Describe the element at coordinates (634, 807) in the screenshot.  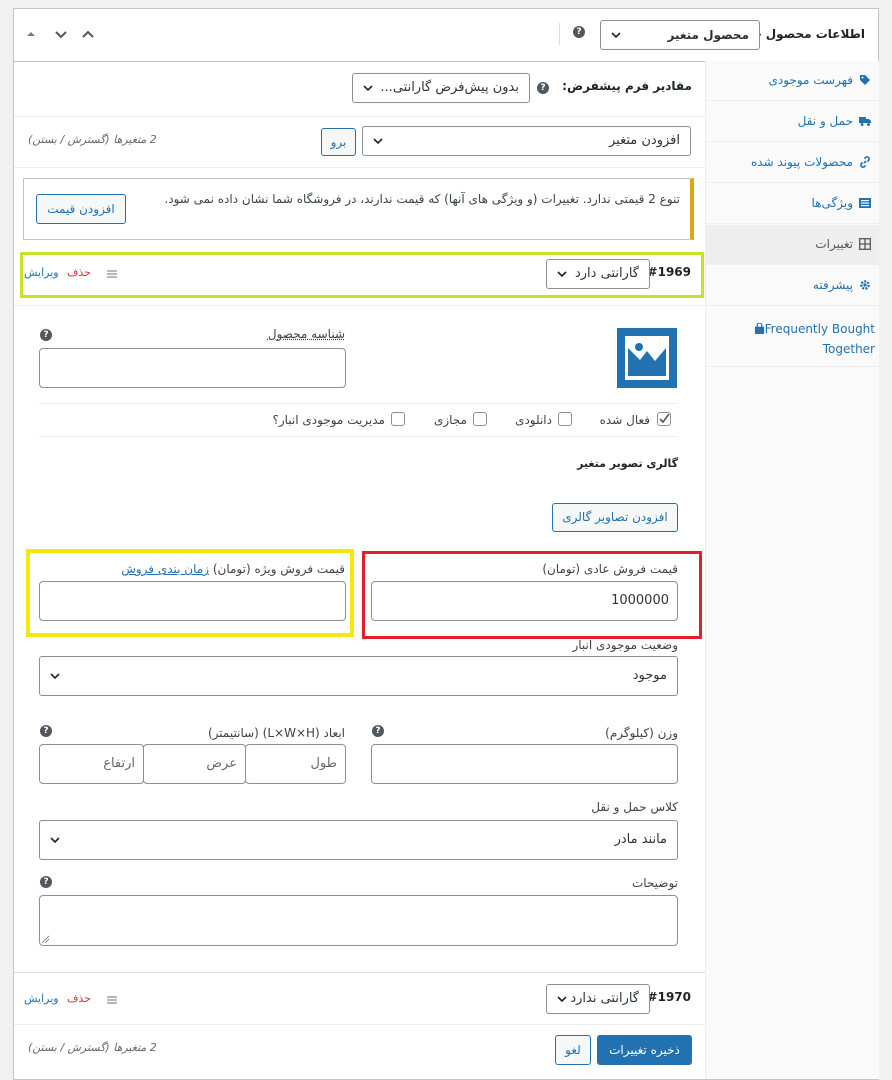
I see `shipping-class-label: کلاس حمل و نقل` at that location.